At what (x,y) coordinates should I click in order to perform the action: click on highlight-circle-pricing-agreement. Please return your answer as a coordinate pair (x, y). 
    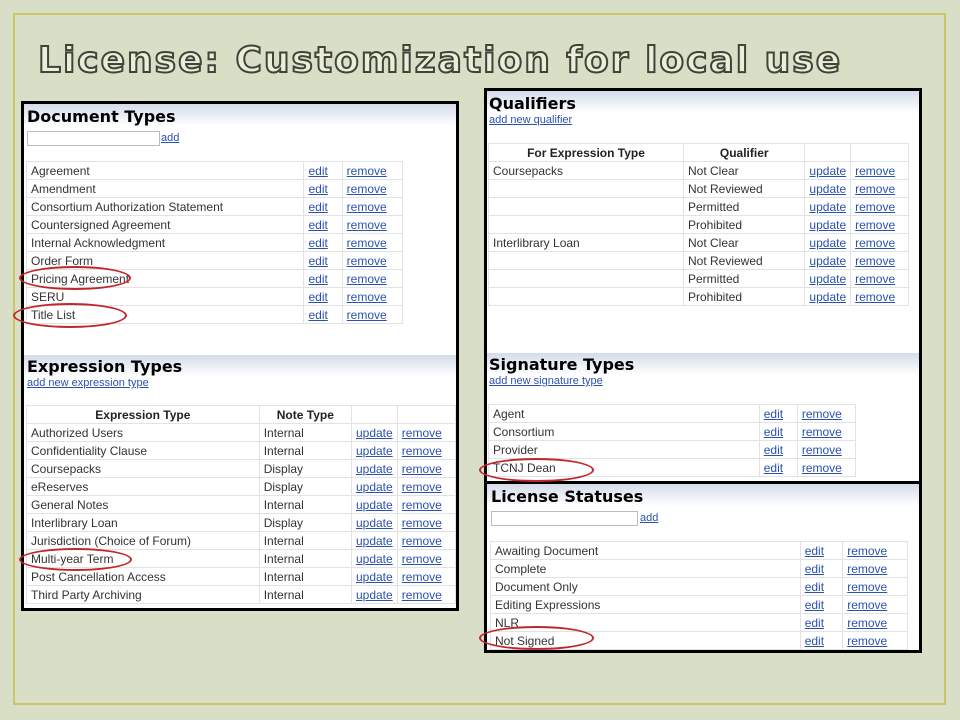
    Looking at the image, I should click on (75, 278).